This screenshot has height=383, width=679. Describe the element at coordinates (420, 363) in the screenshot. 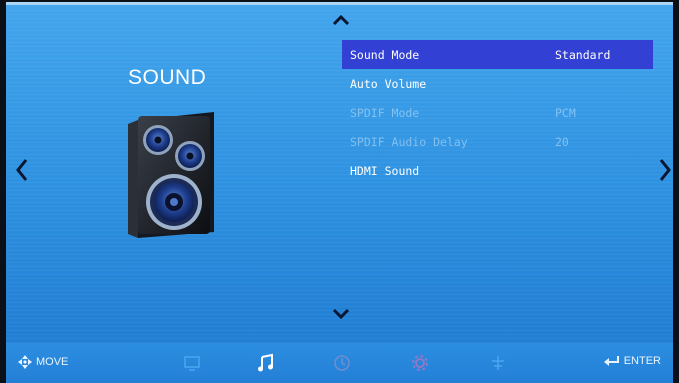

I see `gear-tab-icon` at that location.